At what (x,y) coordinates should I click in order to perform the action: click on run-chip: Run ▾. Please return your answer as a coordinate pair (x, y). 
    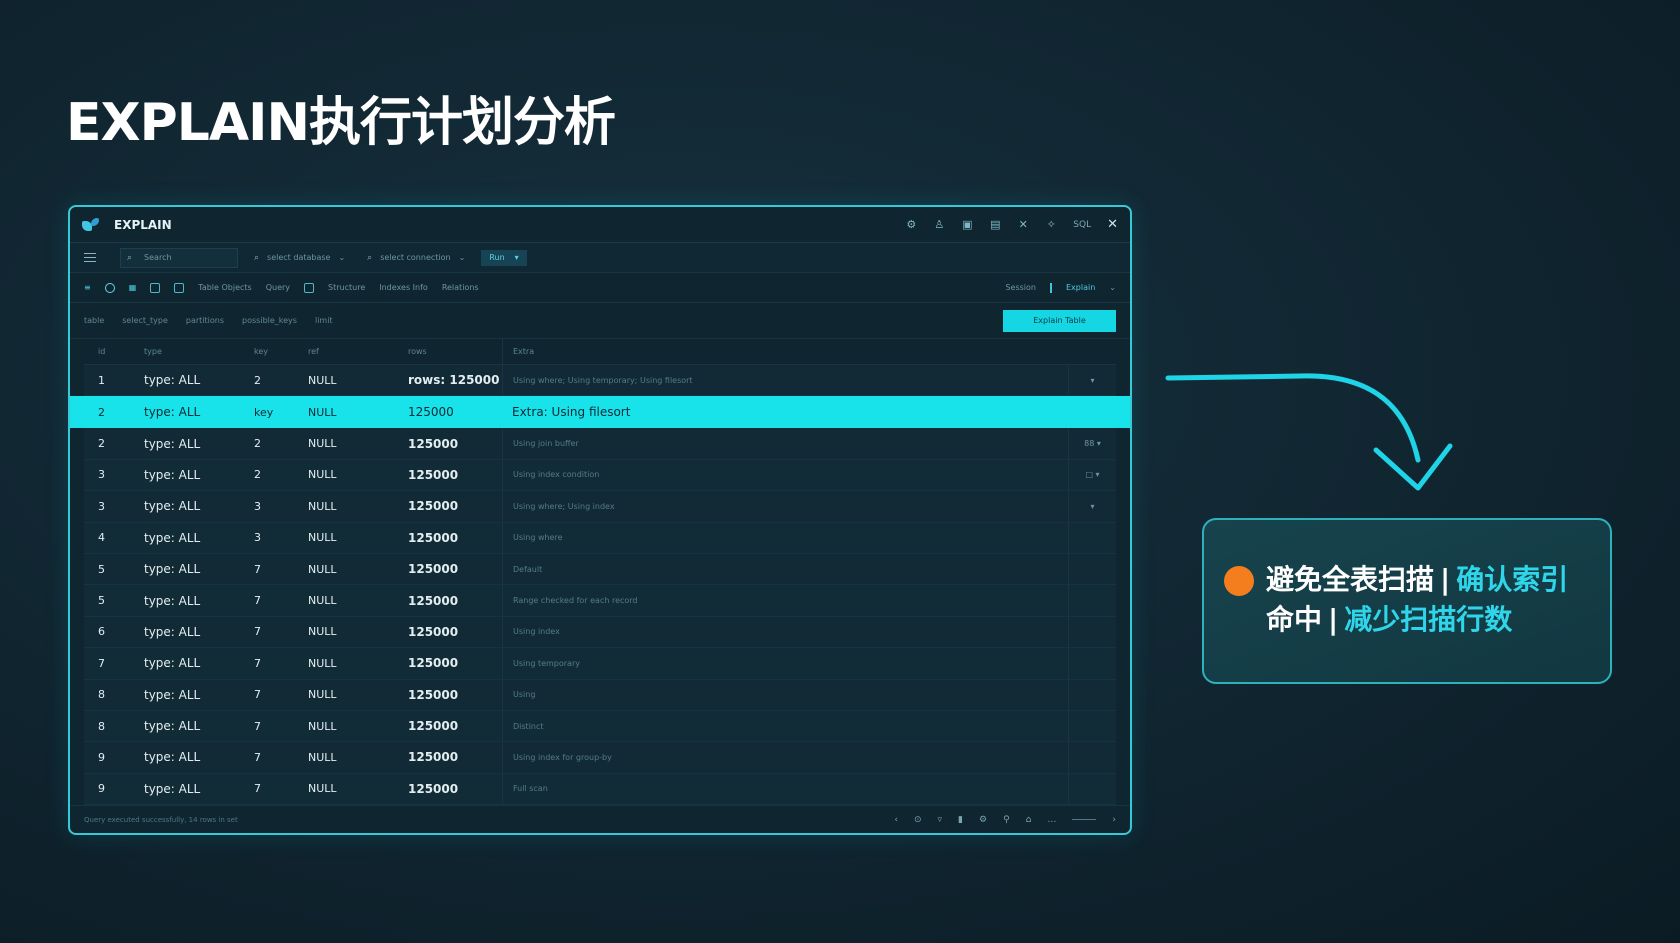
    Looking at the image, I should click on (504, 257).